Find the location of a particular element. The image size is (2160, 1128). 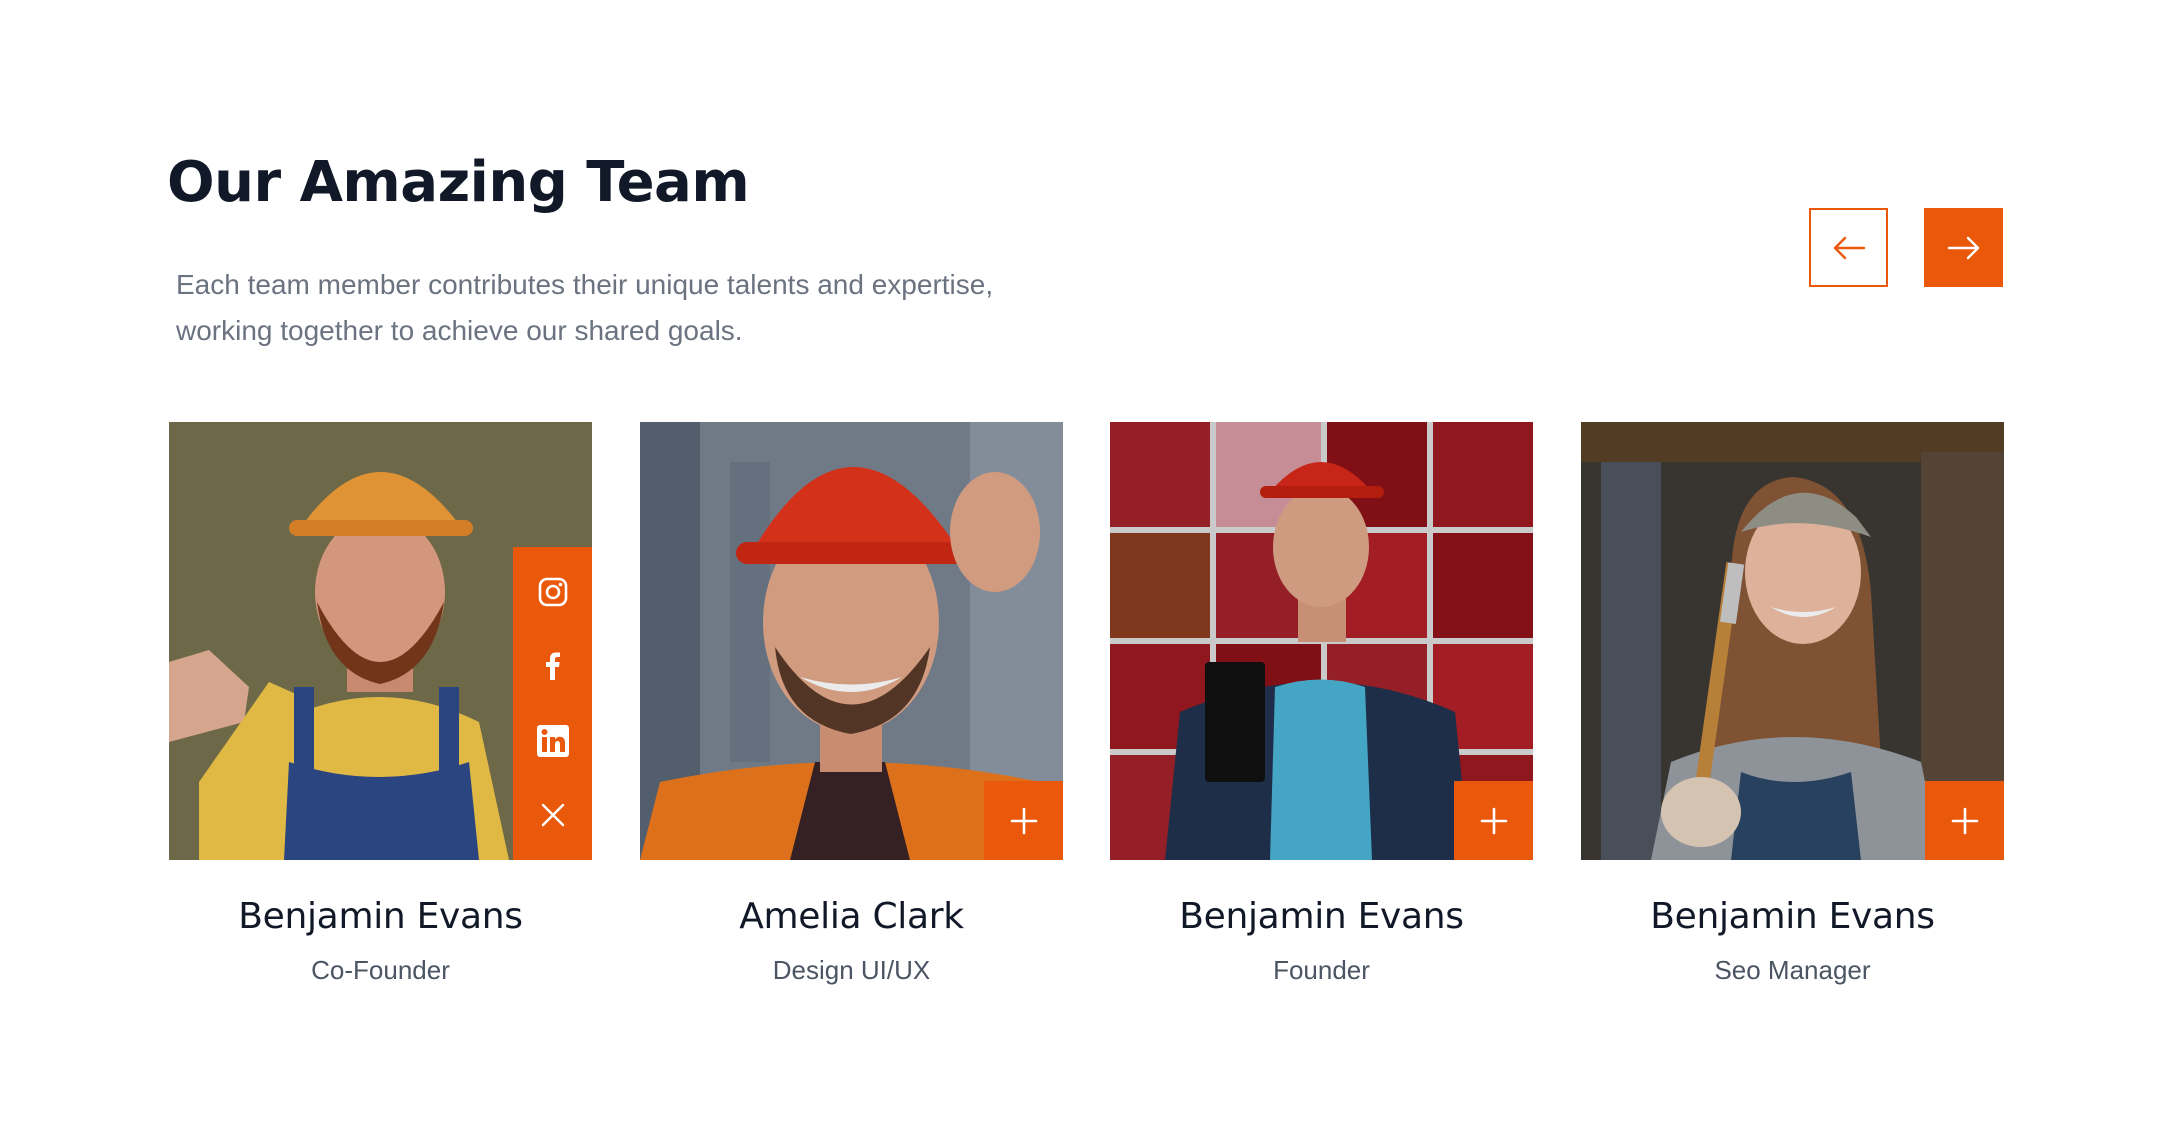

close-icon is located at coordinates (552, 815).